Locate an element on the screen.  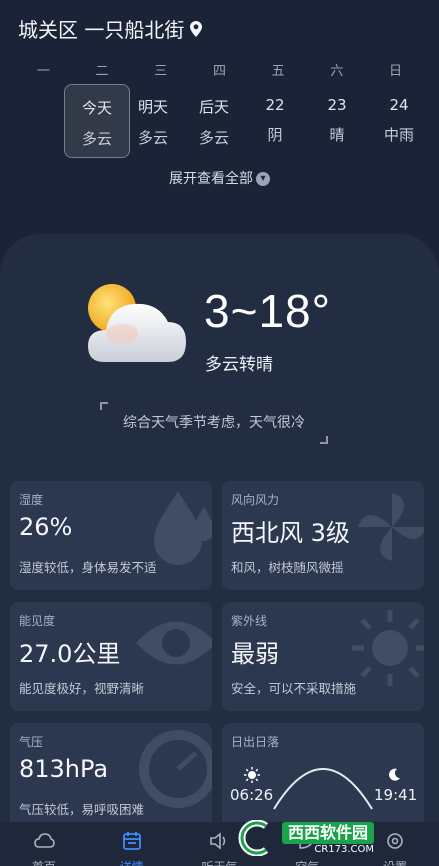
temperature-range: 3~18° is located at coordinates (268, 311).